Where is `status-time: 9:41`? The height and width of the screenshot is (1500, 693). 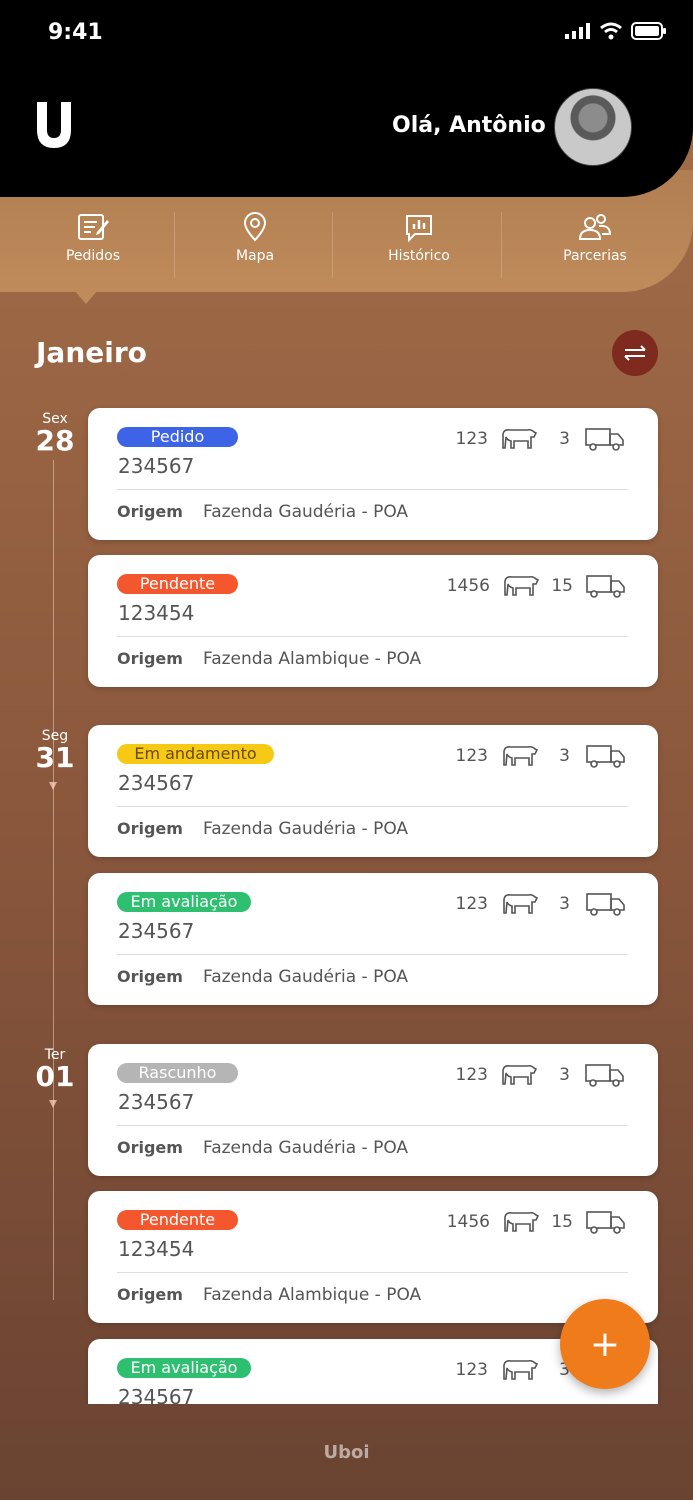
status-time: 9:41 is located at coordinates (75, 32).